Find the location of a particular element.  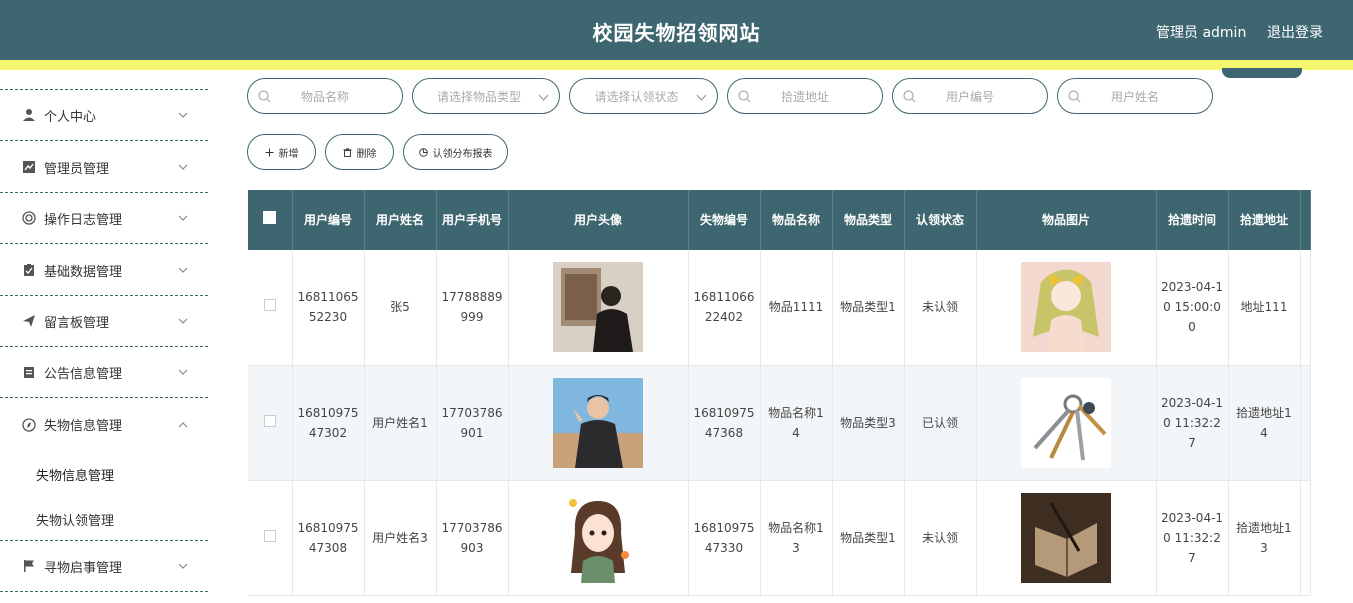

sidebar-item-label: 管理员管理 is located at coordinates (77, 169).